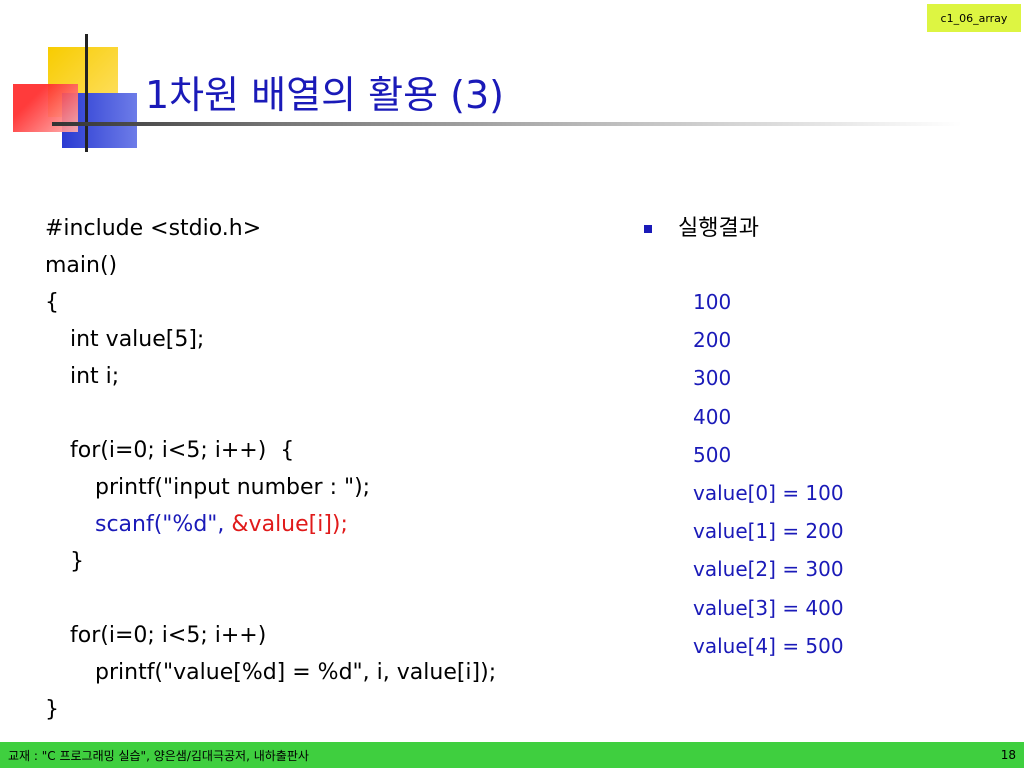 Image resolution: width=1024 pixels, height=768 pixels. Describe the element at coordinates (81, 265) in the screenshot. I see `code-line: main()` at that location.